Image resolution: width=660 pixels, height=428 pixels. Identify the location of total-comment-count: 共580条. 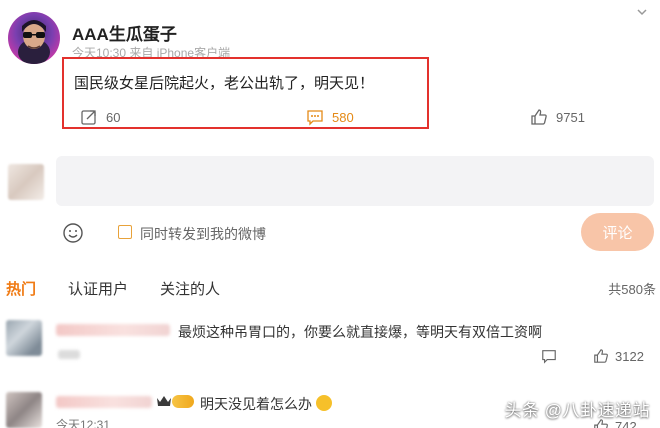
(632, 289).